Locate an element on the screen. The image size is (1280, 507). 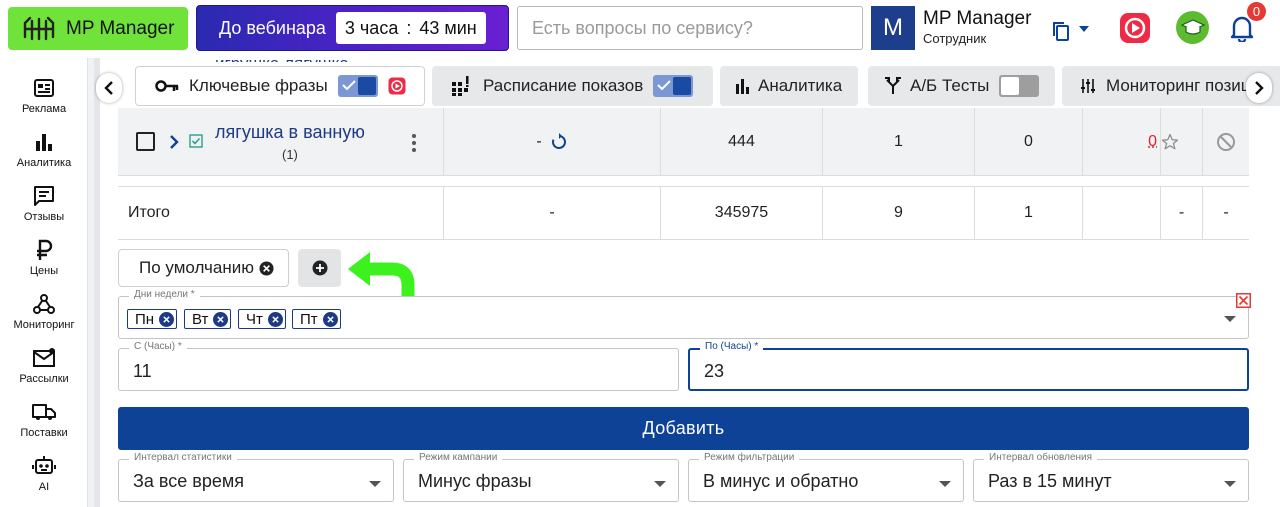
robot-icon is located at coordinates (44, 465).